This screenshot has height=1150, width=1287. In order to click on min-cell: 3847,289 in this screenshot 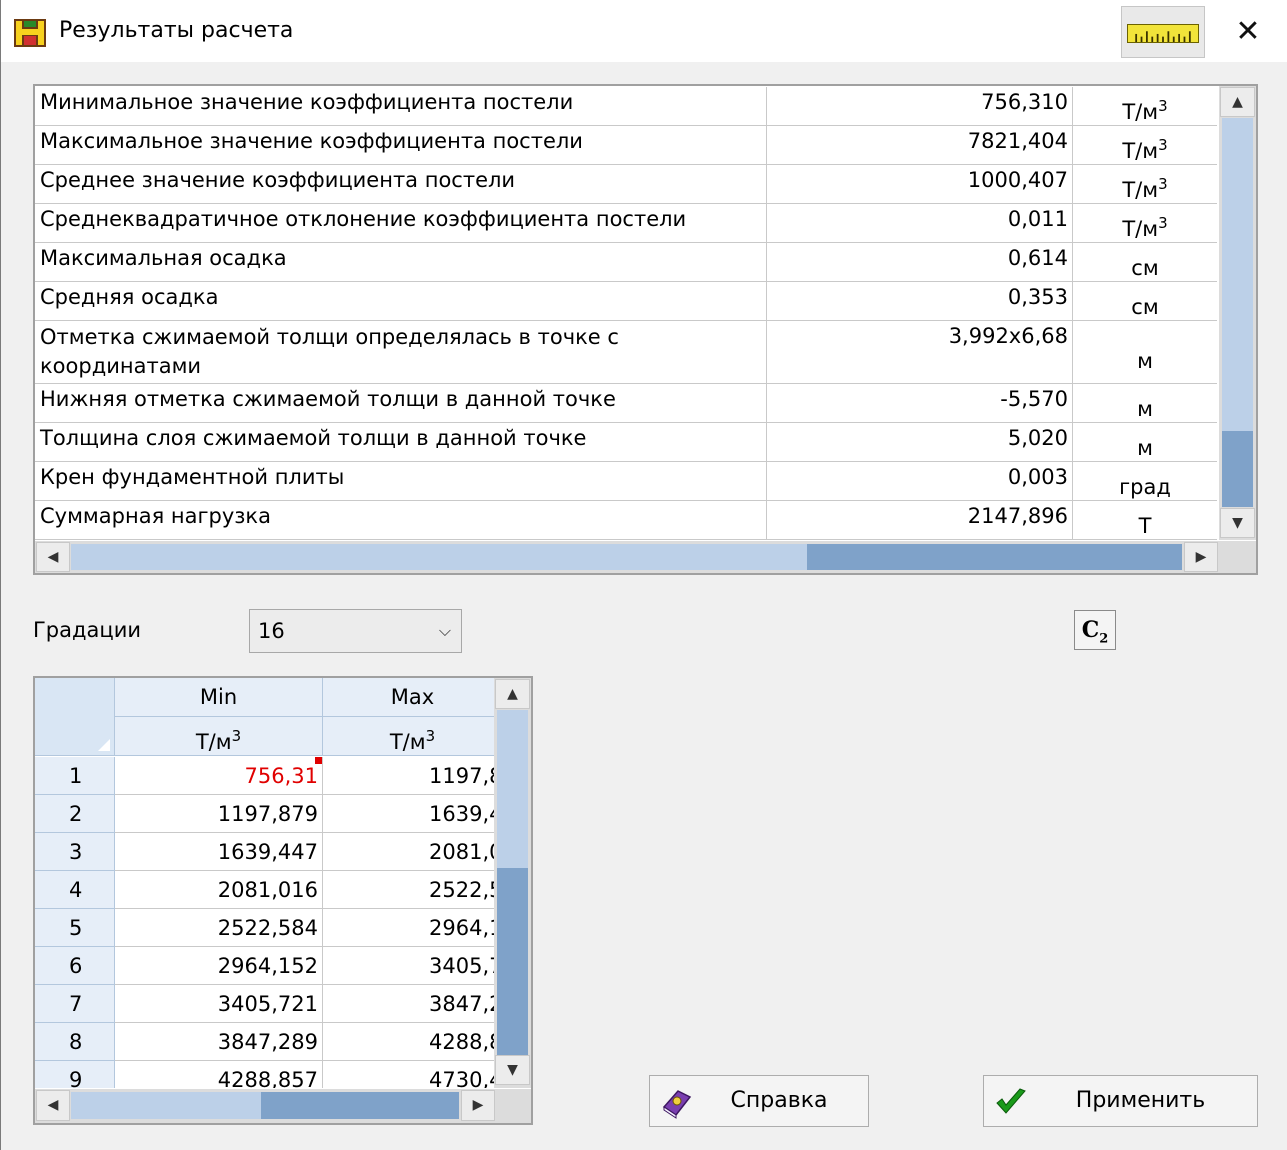, I will do `click(219, 1042)`.